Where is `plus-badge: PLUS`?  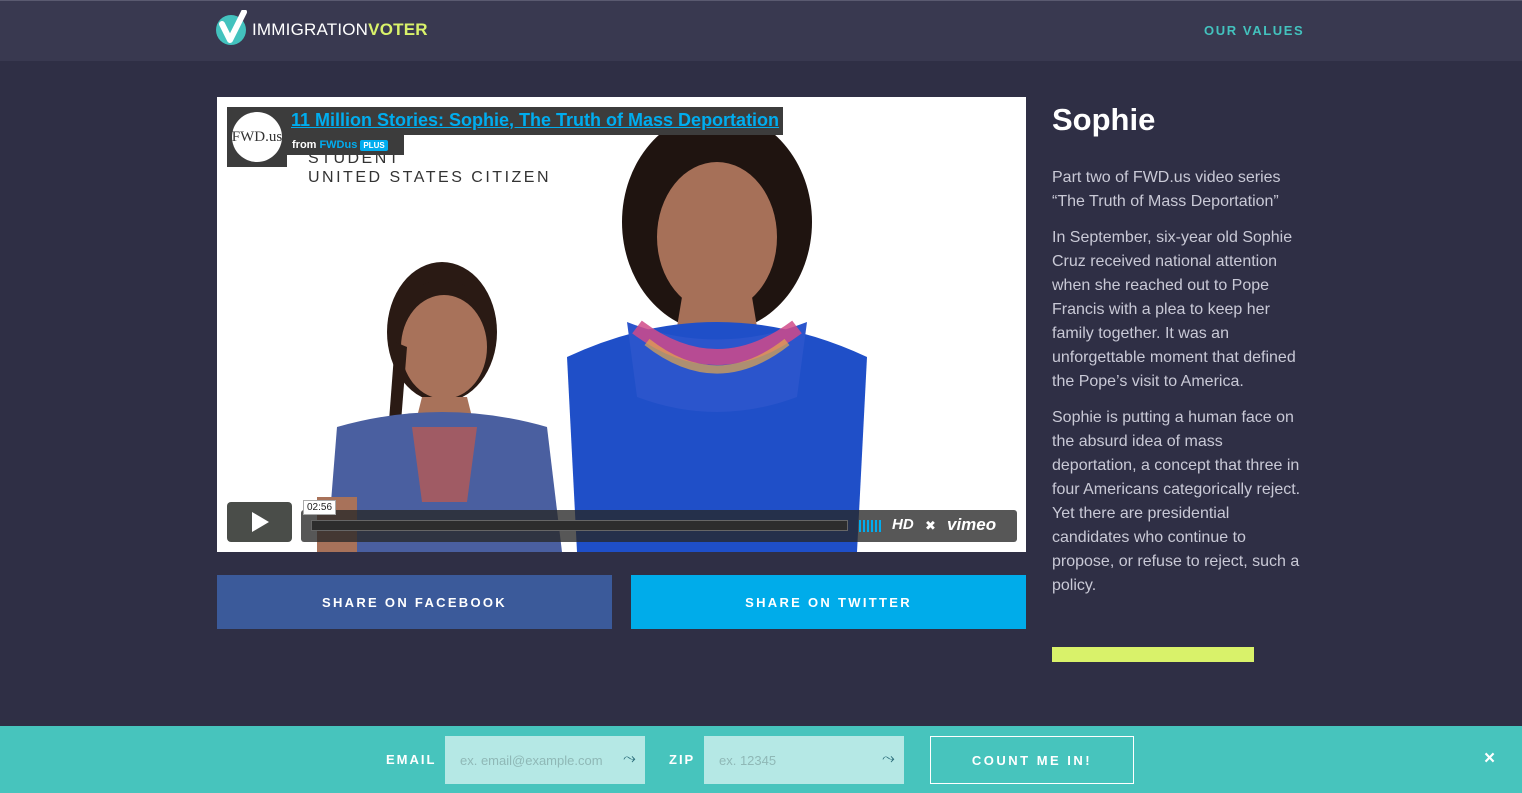 plus-badge: PLUS is located at coordinates (374, 145).